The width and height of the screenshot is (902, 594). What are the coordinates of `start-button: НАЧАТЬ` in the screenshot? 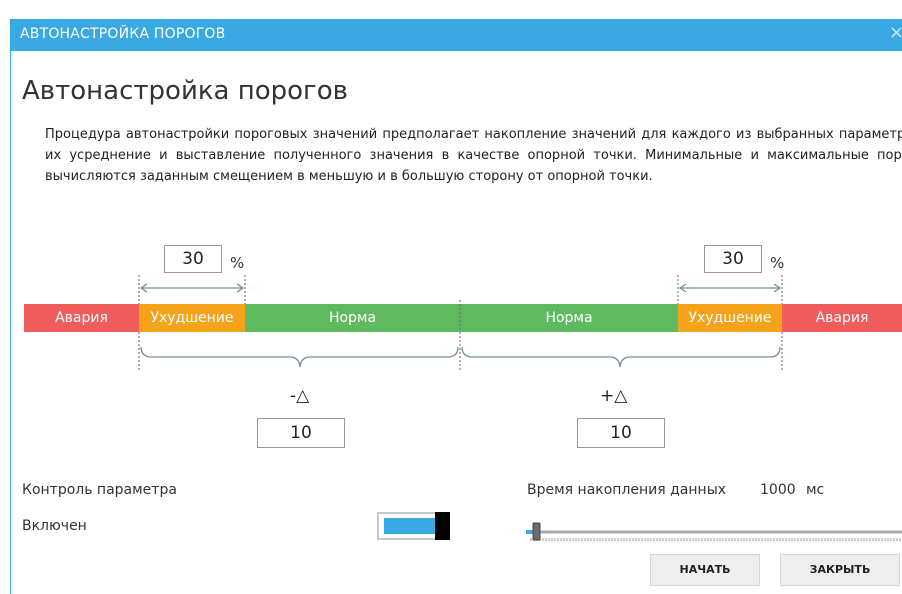 It's located at (705, 570).